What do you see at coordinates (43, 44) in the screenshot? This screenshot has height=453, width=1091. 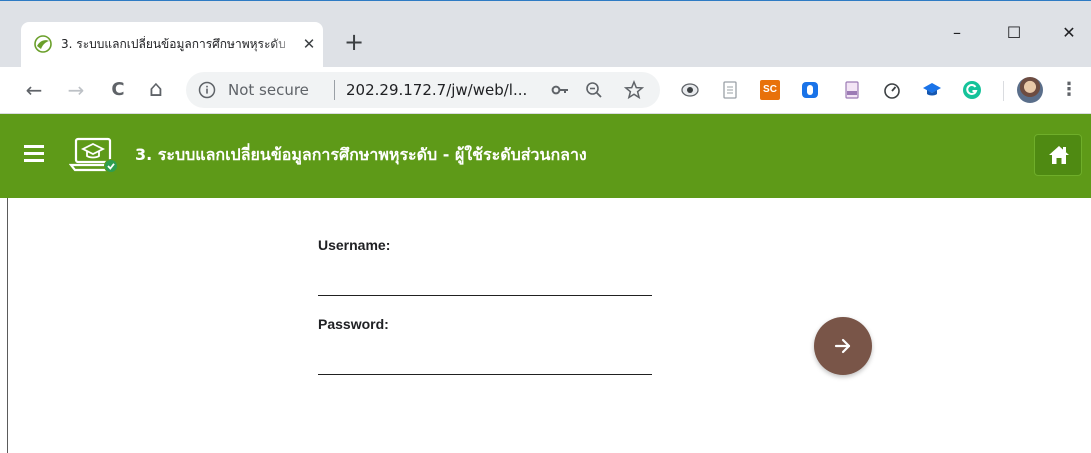 I see `site-favicon-icon` at bounding box center [43, 44].